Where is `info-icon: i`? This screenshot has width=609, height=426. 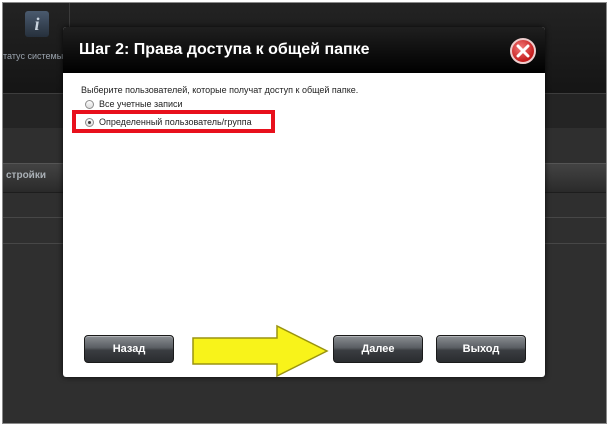
info-icon: i is located at coordinates (37, 24).